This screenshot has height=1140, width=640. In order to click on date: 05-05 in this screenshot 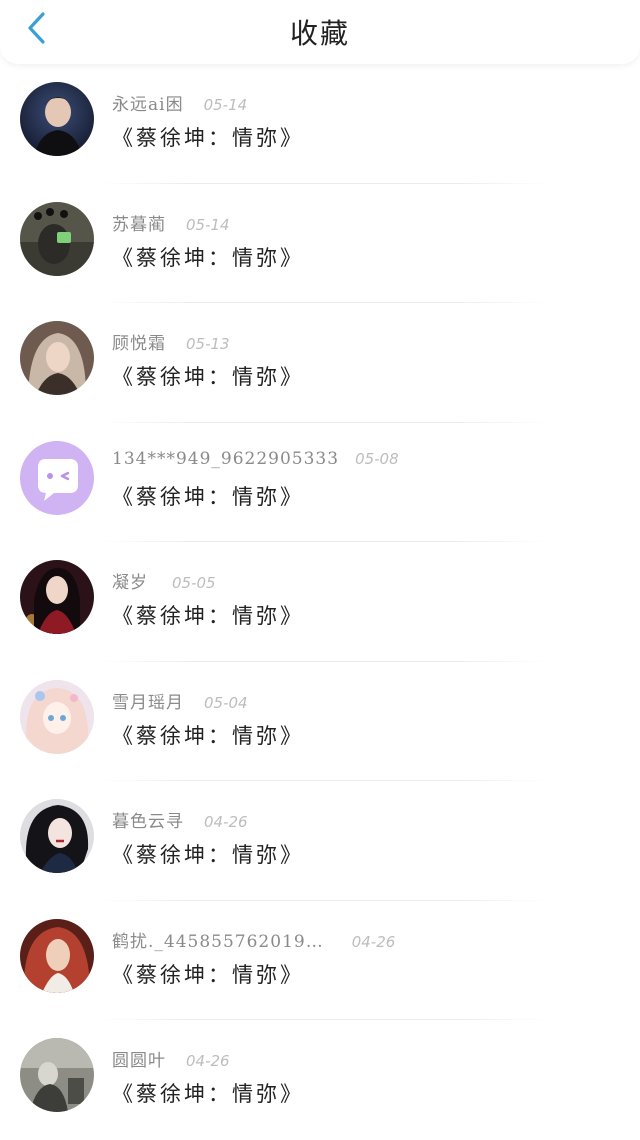, I will do `click(194, 583)`.